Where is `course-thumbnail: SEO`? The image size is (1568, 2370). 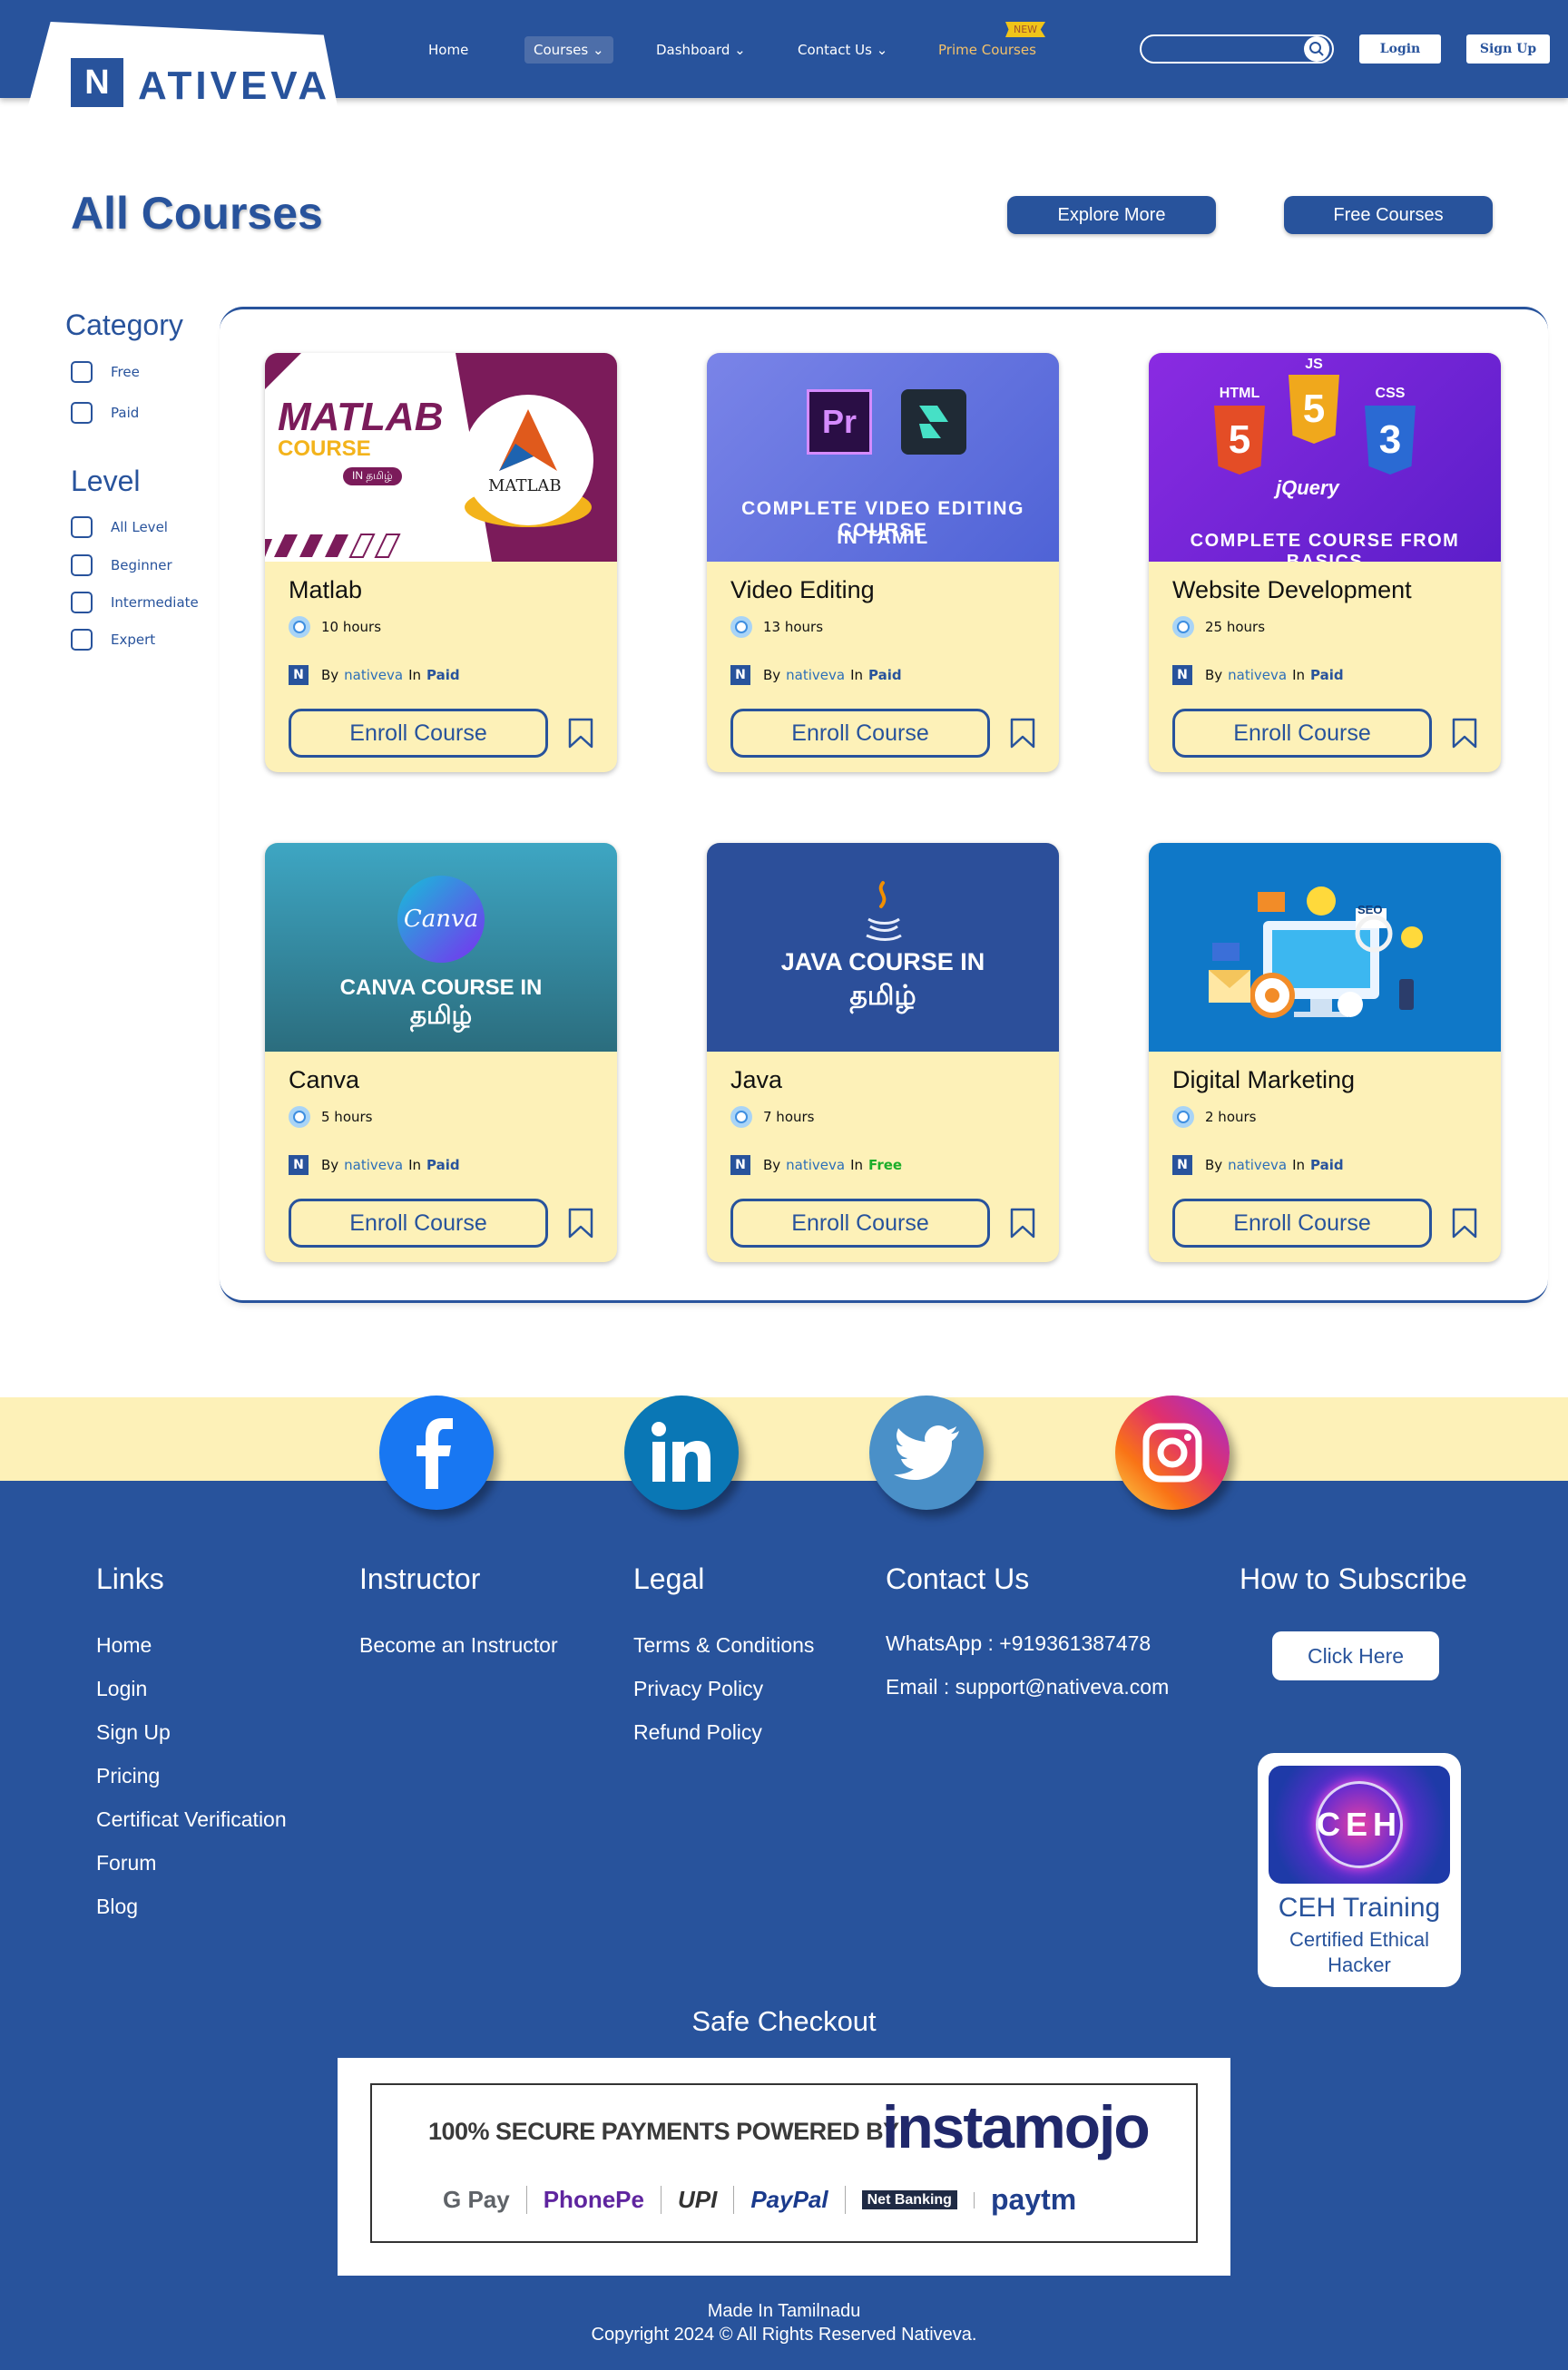
course-thumbnail: SEO is located at coordinates (1325, 947).